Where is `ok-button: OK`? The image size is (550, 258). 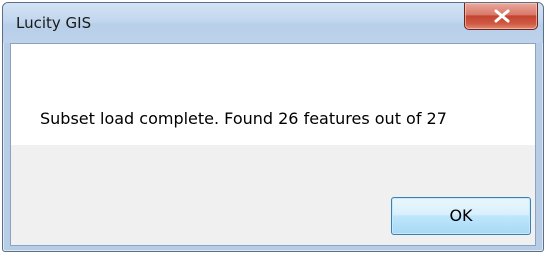
ok-button: OK is located at coordinates (461, 216).